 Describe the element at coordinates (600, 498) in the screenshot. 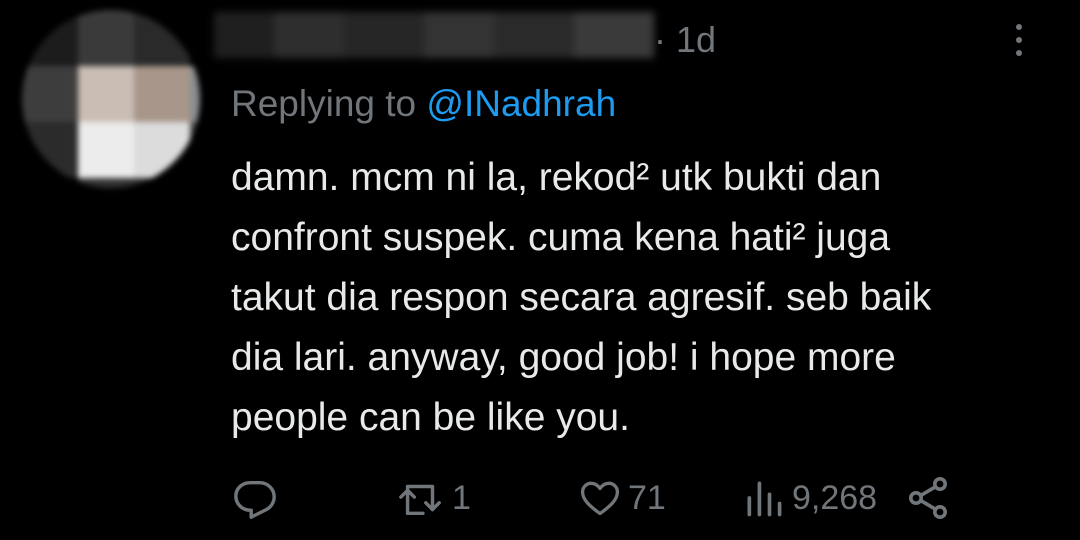

I see `heart-icon` at that location.